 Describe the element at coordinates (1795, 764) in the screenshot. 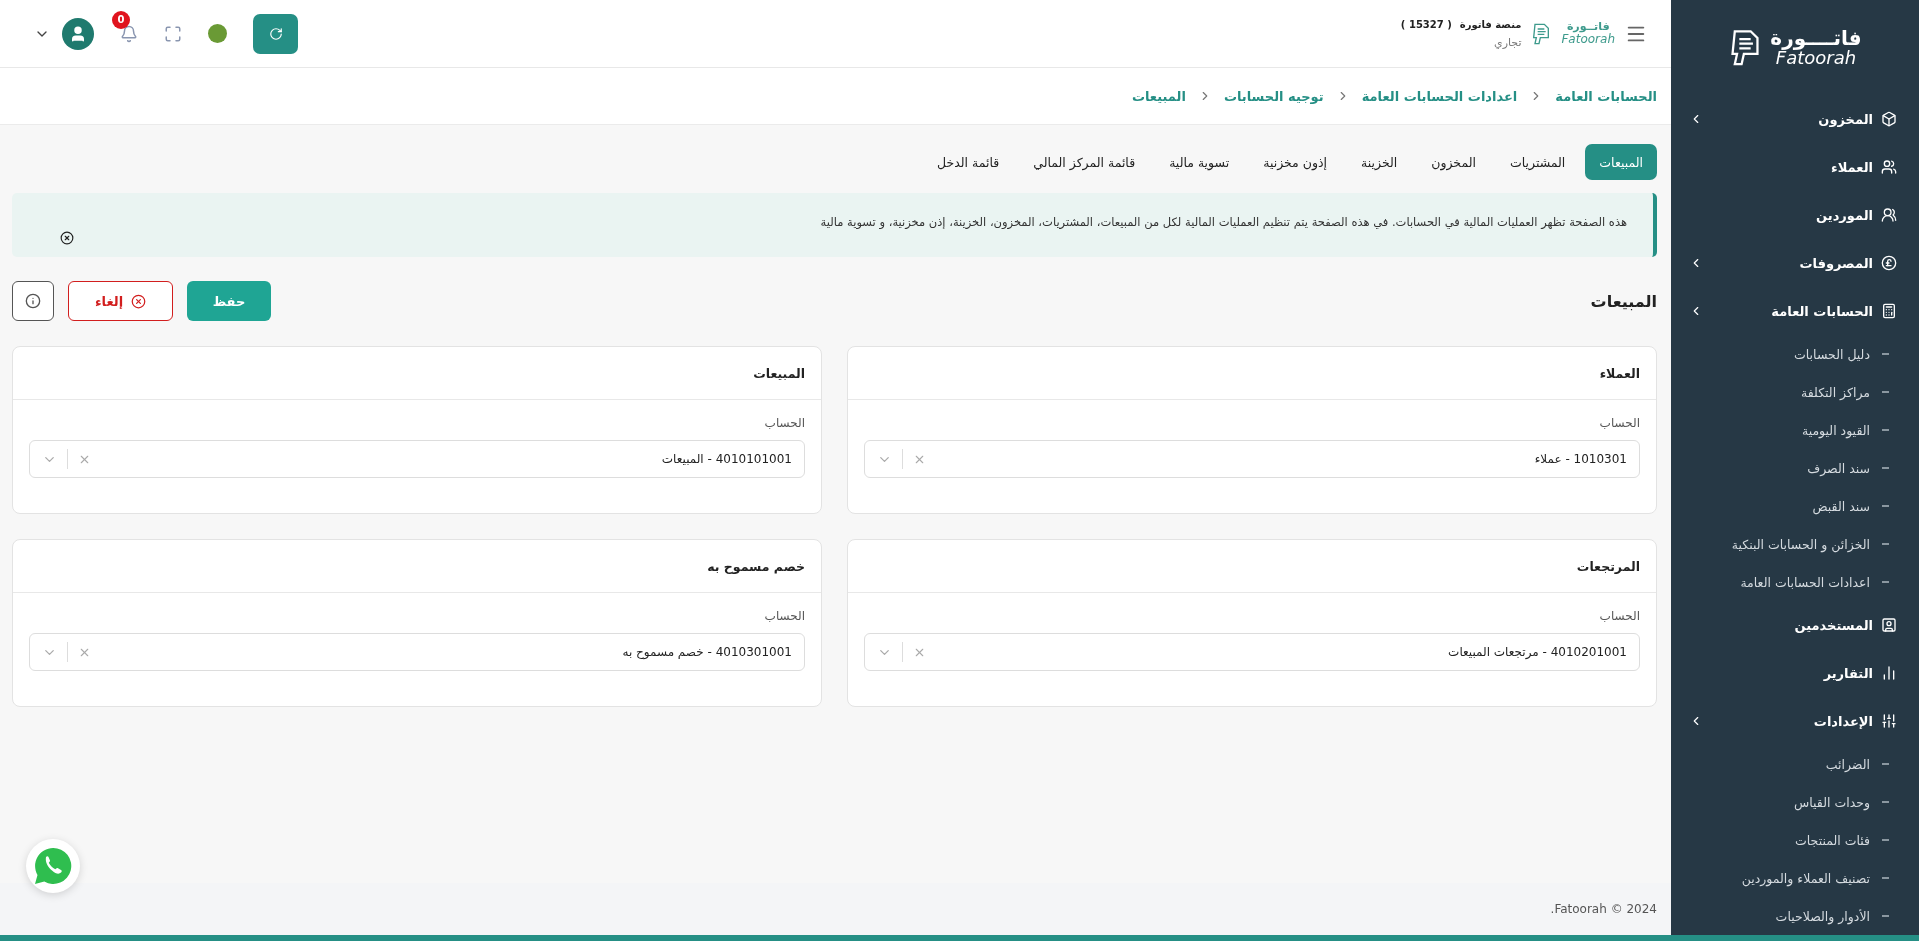

I see `sidebar-subitem: الضرائب` at that location.